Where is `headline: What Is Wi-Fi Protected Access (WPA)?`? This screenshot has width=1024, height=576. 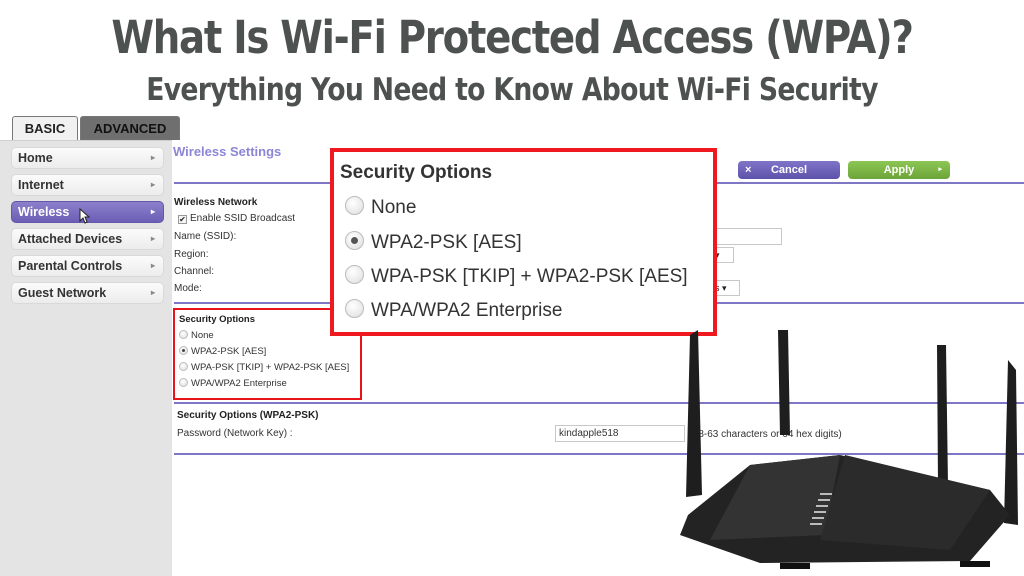
headline: What Is Wi-Fi Protected Access (WPA)? is located at coordinates (512, 37).